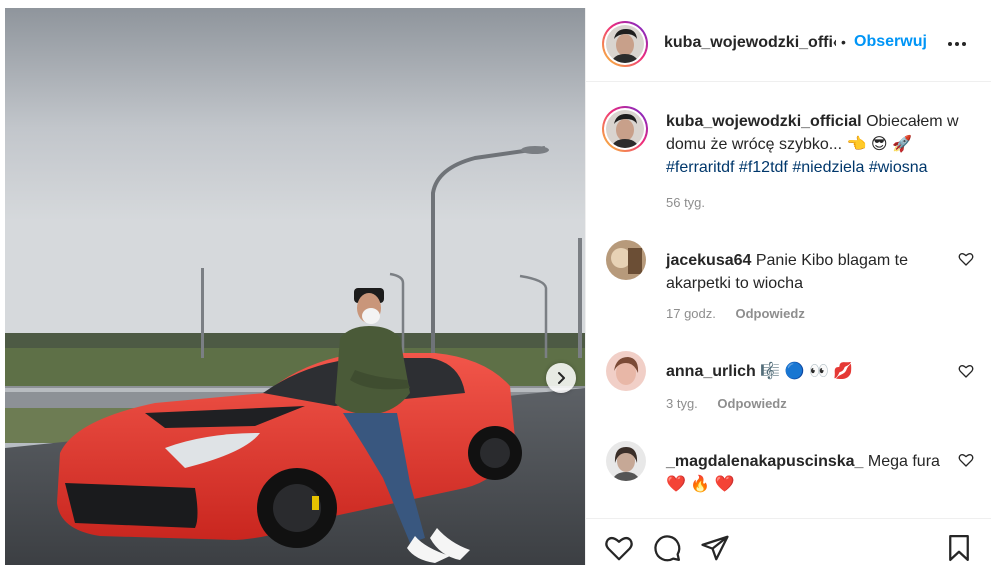 The image size is (1000, 565). What do you see at coordinates (879, 144) in the screenshot?
I see `caption-emojis: 👈 😎 🚀` at bounding box center [879, 144].